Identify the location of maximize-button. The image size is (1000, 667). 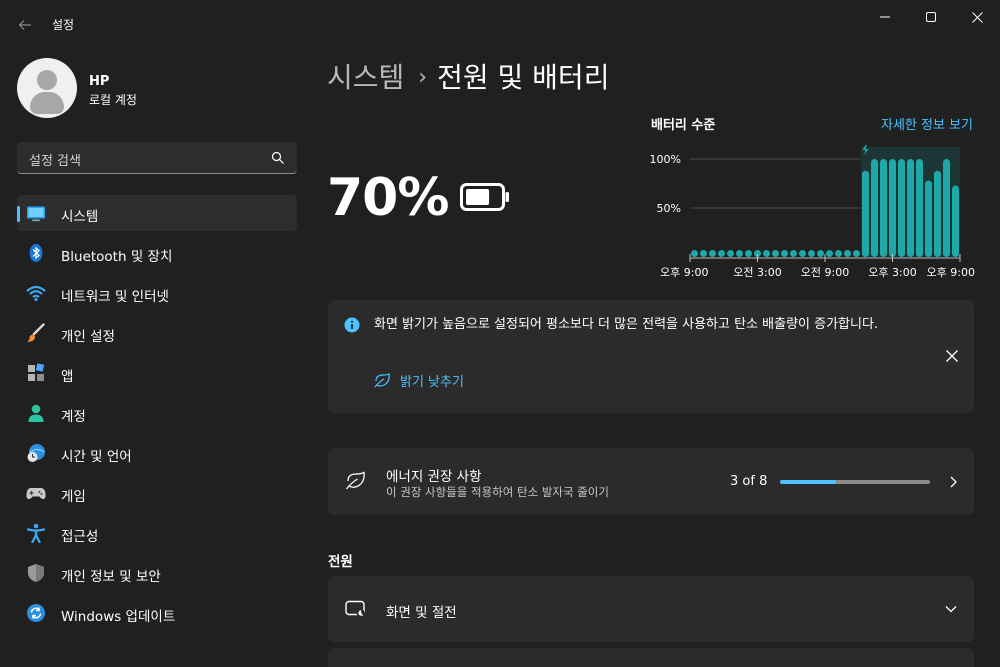
(931, 17).